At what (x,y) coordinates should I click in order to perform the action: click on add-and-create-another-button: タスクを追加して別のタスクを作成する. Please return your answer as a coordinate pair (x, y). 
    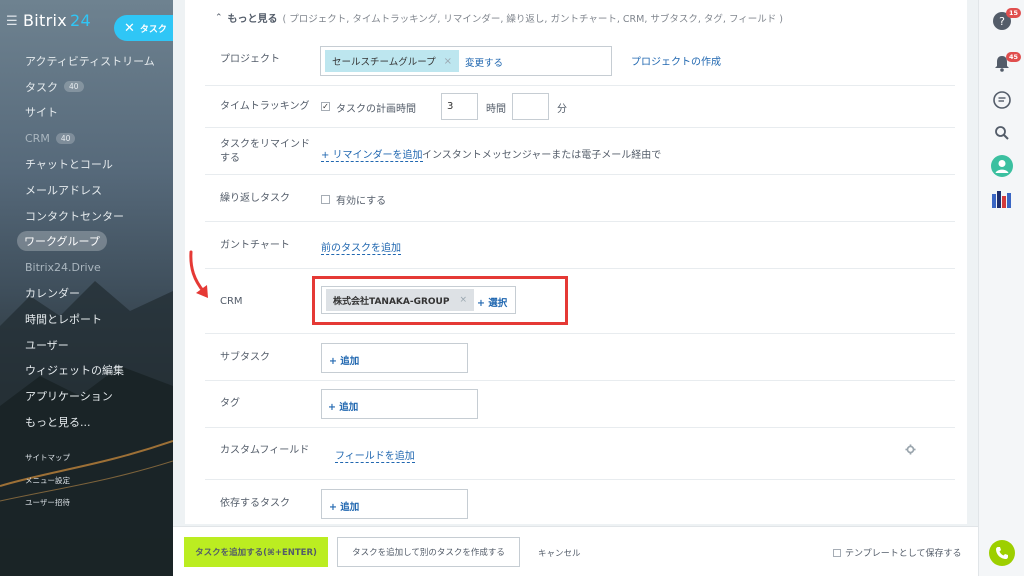
    Looking at the image, I should click on (428, 552).